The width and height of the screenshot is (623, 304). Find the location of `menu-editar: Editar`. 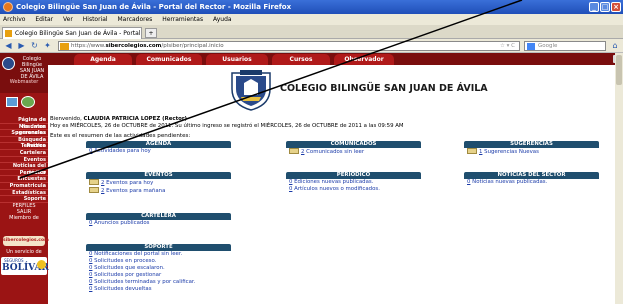

menu-editar: Editar is located at coordinates (44, 19).